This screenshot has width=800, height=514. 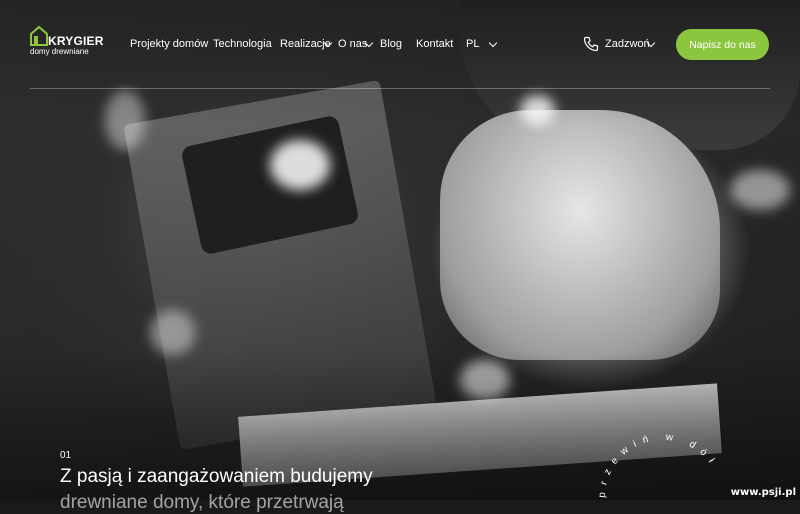 What do you see at coordinates (763, 492) in the screenshot?
I see `watermark: www.psji.pl` at bounding box center [763, 492].